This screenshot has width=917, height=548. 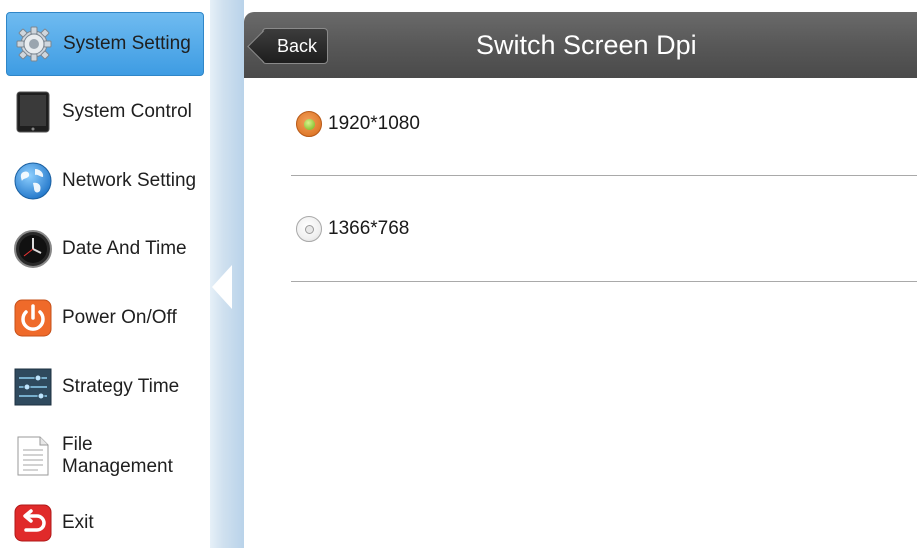 I want to click on radio-button-unselected, so click(x=309, y=229).